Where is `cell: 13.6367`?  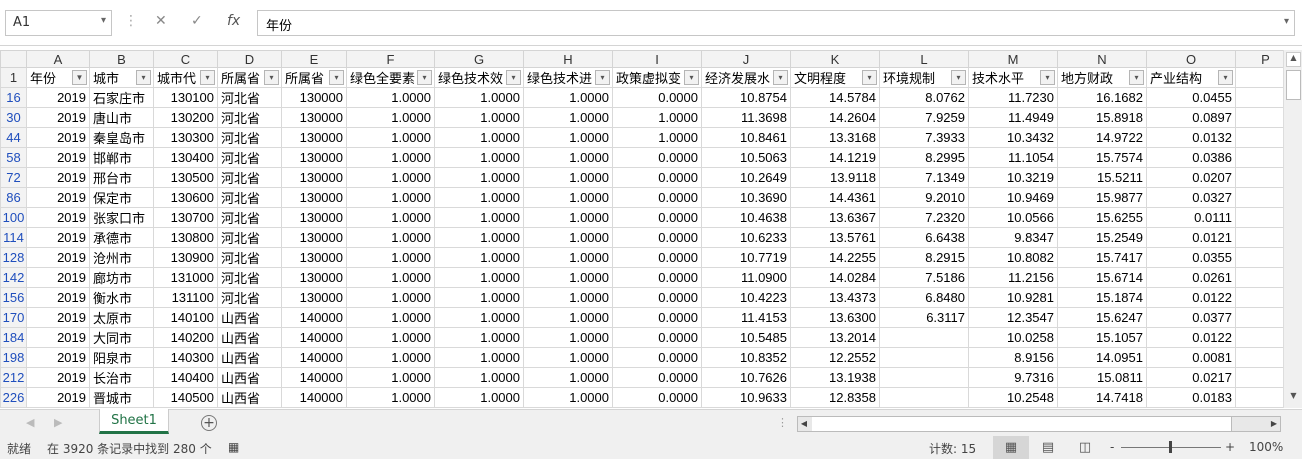
cell: 13.6367 is located at coordinates (835, 217).